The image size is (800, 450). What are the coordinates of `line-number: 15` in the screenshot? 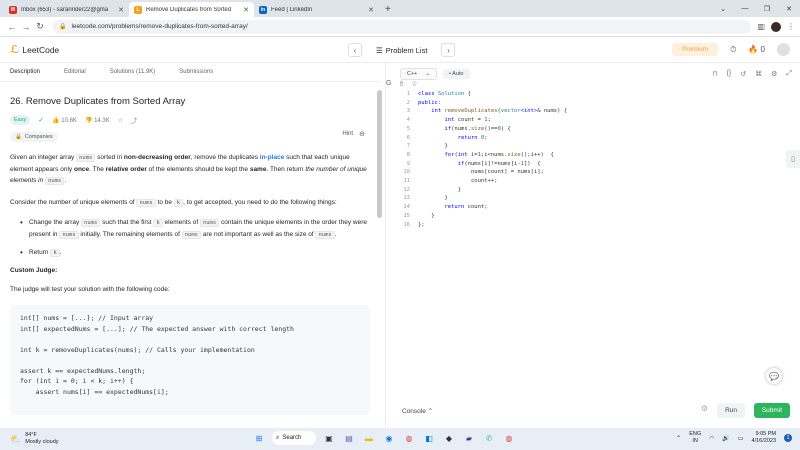 It's located at (406, 215).